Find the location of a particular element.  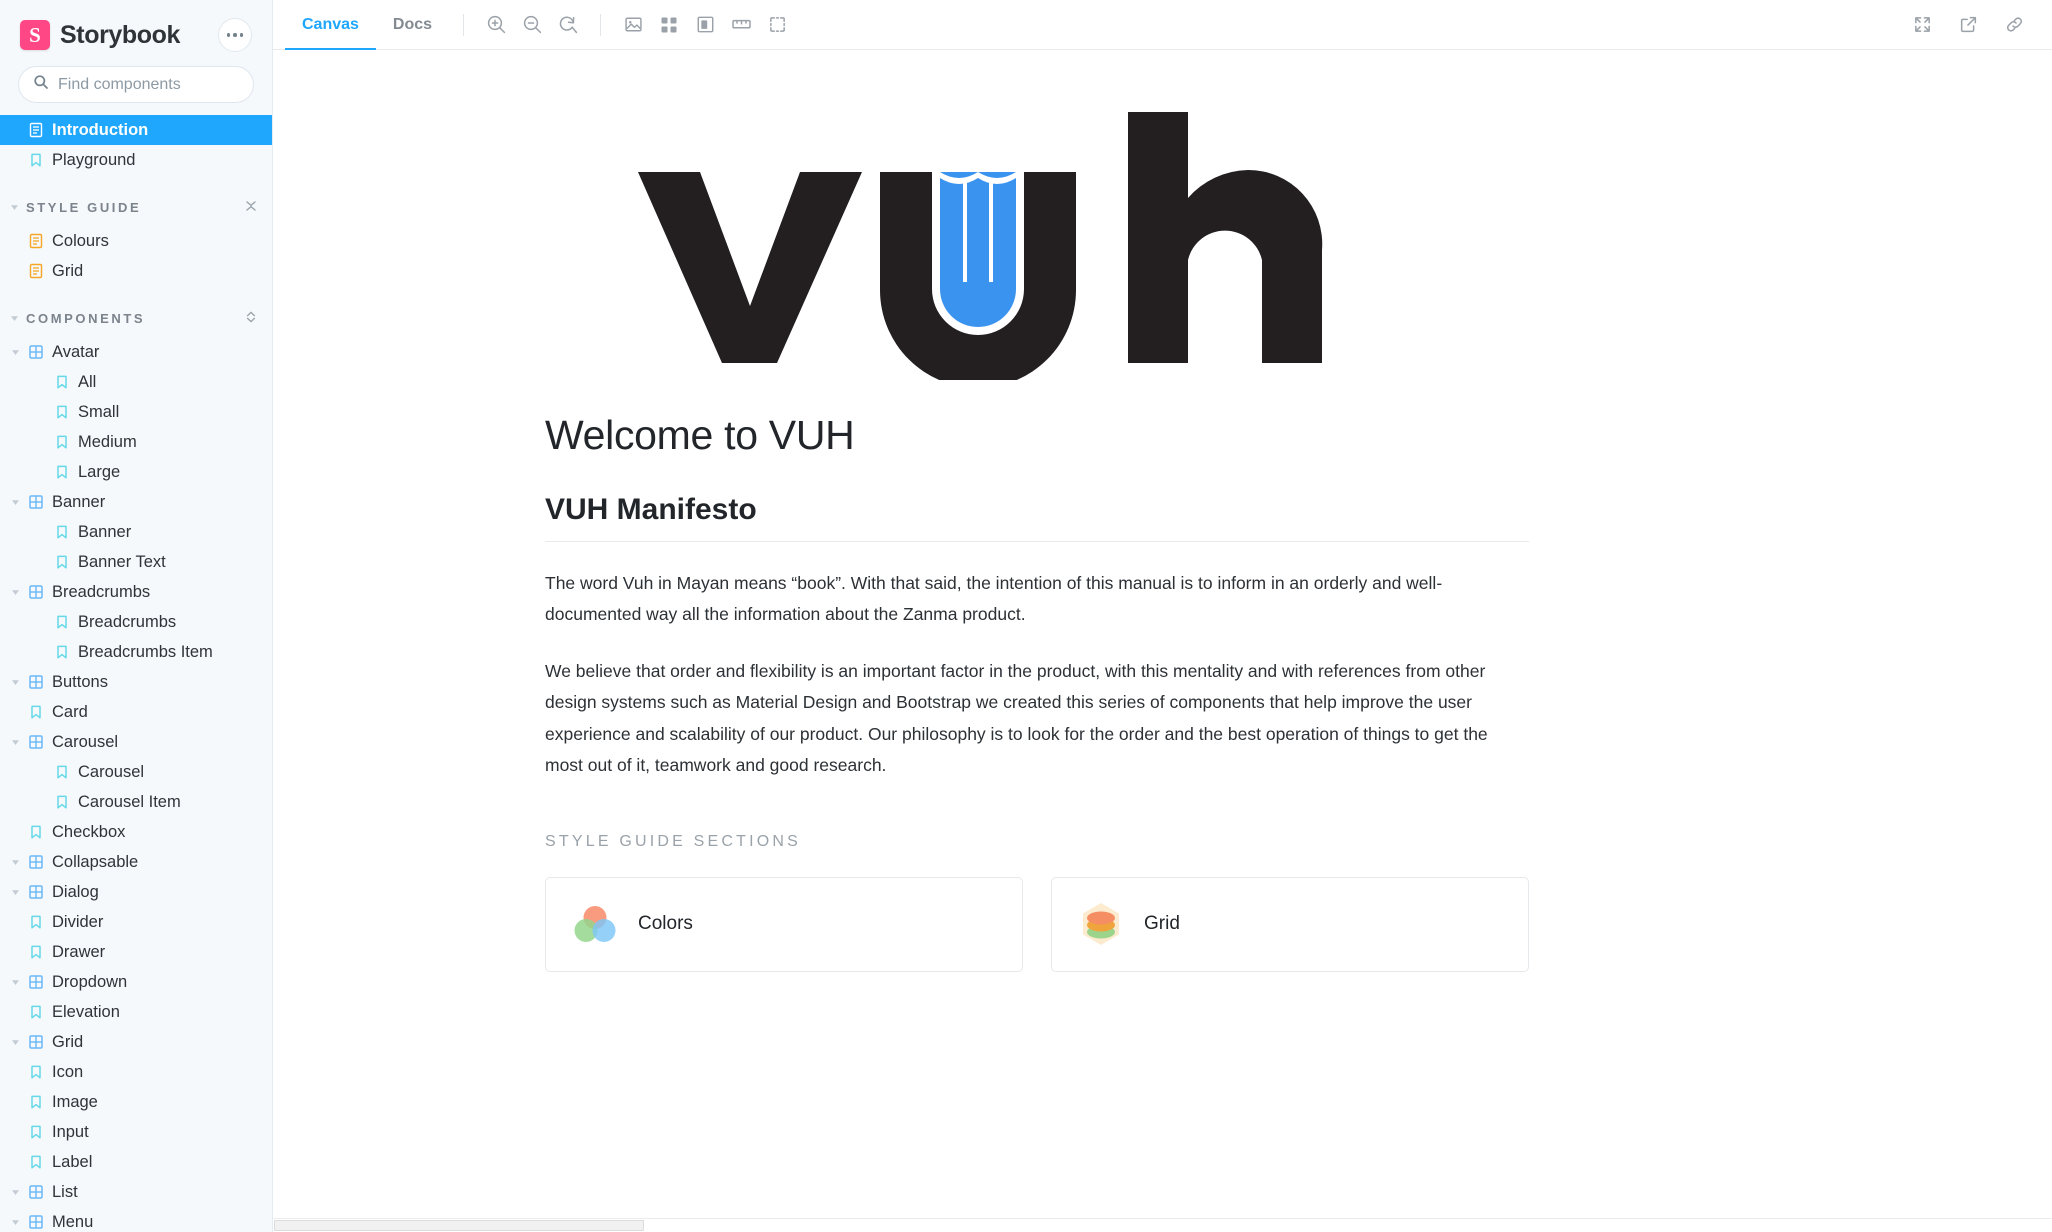

sidebar-item-input: Input is located at coordinates (136, 1132).